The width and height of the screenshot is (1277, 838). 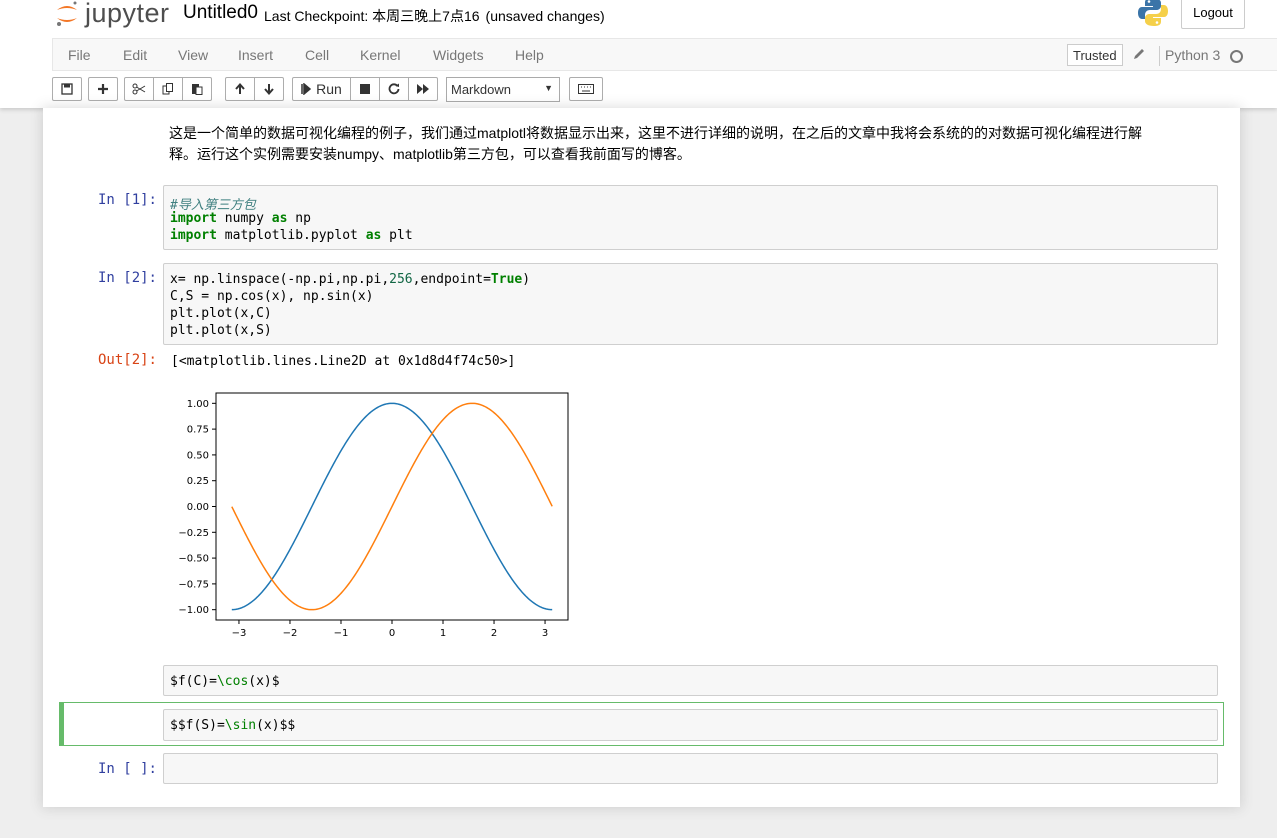 I want to click on empty-code-cell, so click(x=690, y=768).